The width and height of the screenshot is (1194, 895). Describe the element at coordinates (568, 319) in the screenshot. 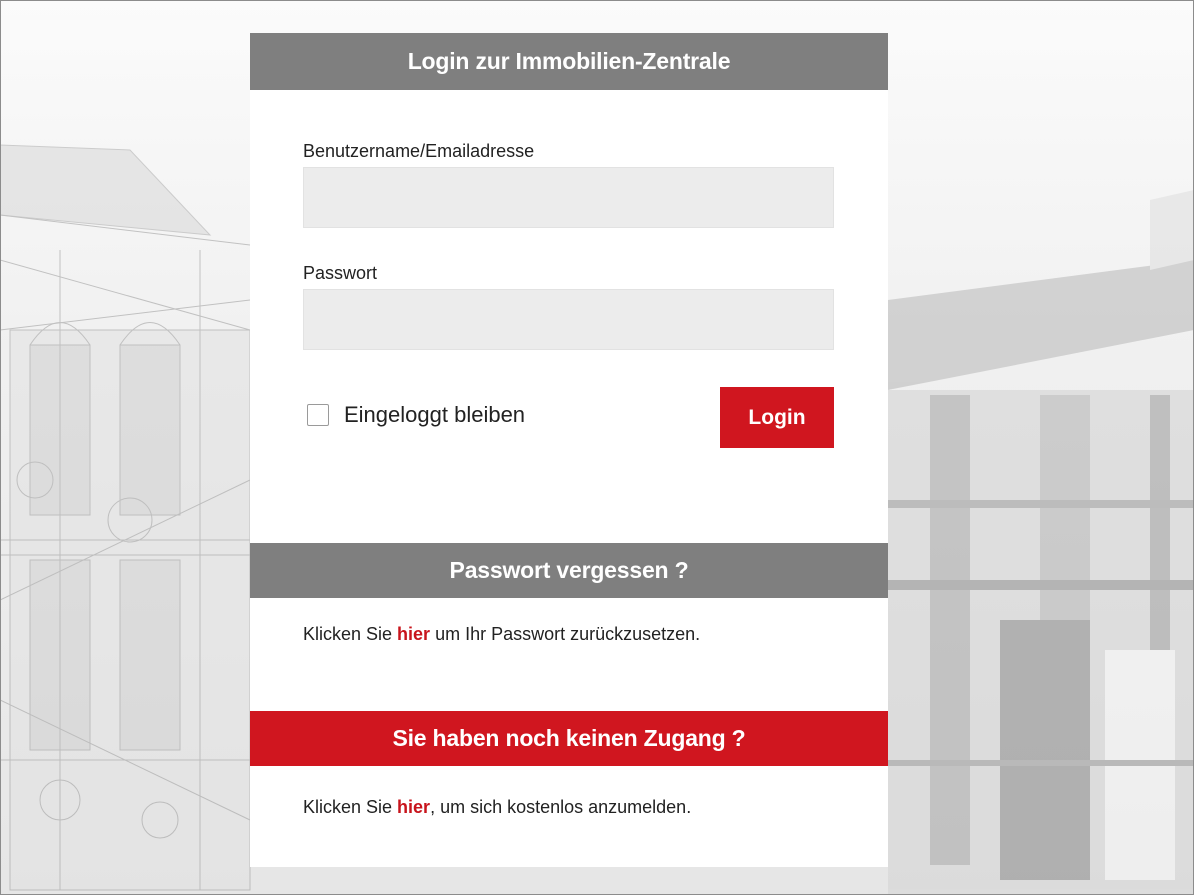

I see `password-input` at that location.